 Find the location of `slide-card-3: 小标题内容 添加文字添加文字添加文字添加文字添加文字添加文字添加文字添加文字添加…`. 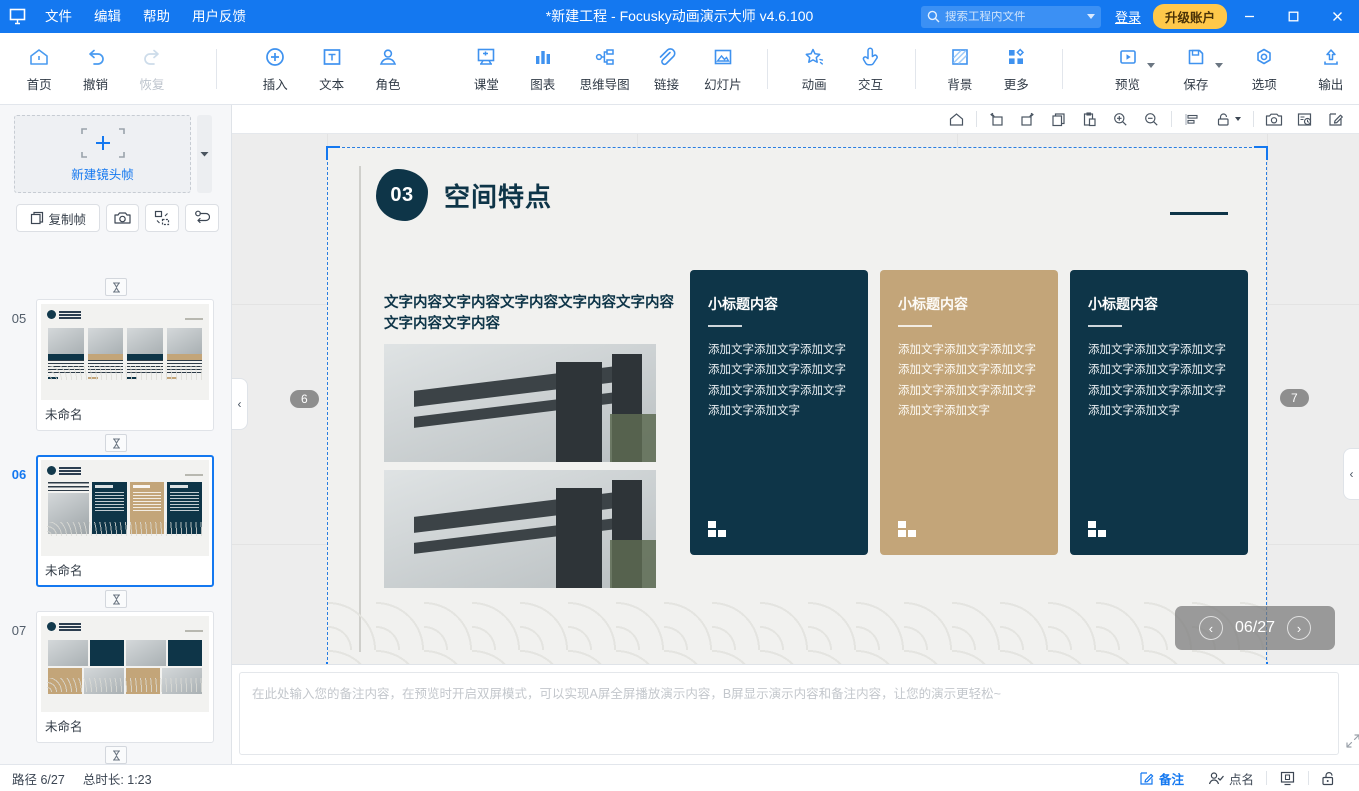

slide-card-3: 小标题内容 添加文字添加文字添加文字添加文字添加文字添加文字添加文字添加文字添加… is located at coordinates (1159, 412).